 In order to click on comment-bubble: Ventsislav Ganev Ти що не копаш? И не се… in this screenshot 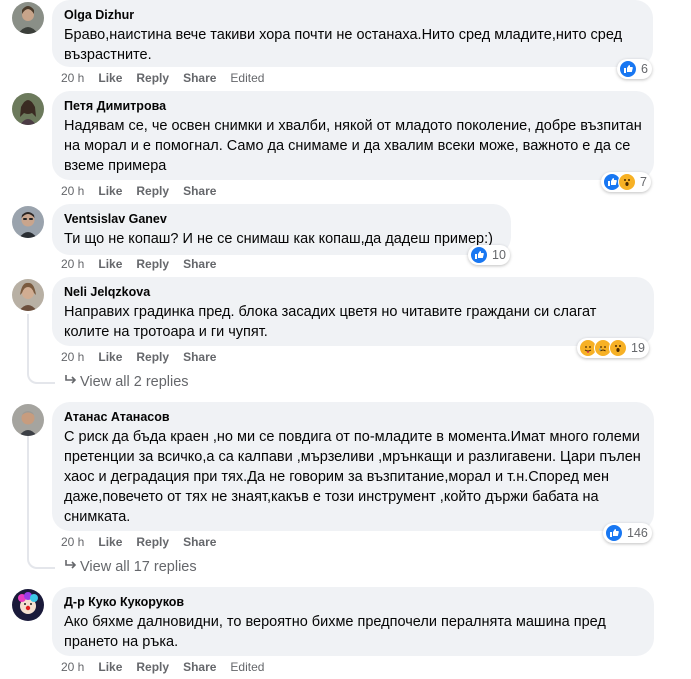, I will do `click(281, 229)`.